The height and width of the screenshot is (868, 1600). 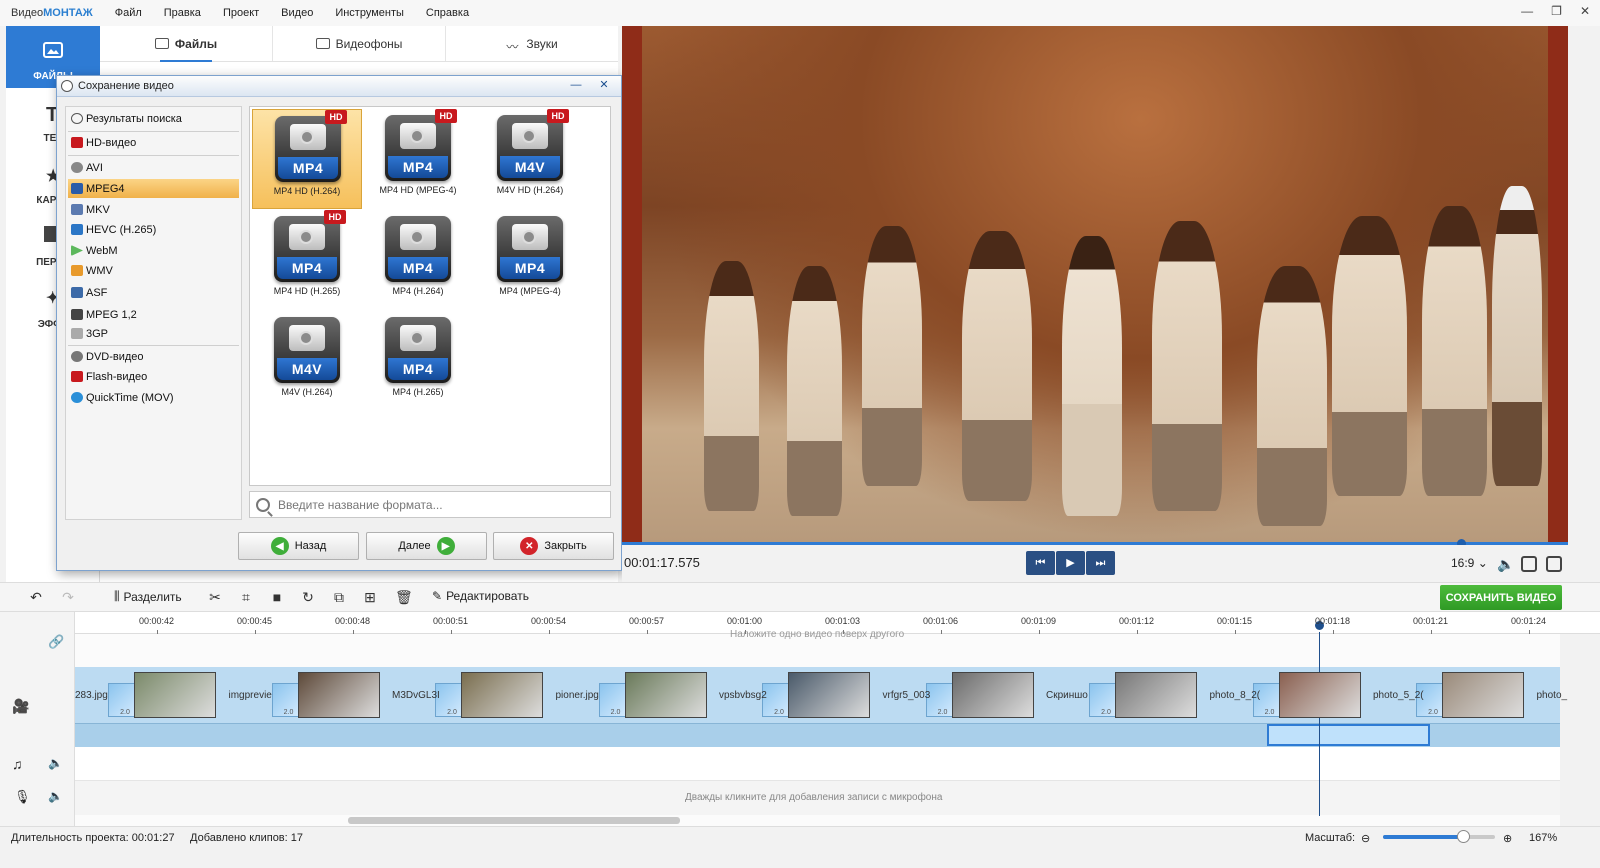 What do you see at coordinates (148, 596) in the screenshot?
I see `split-button: ⫼ Разделить` at bounding box center [148, 596].